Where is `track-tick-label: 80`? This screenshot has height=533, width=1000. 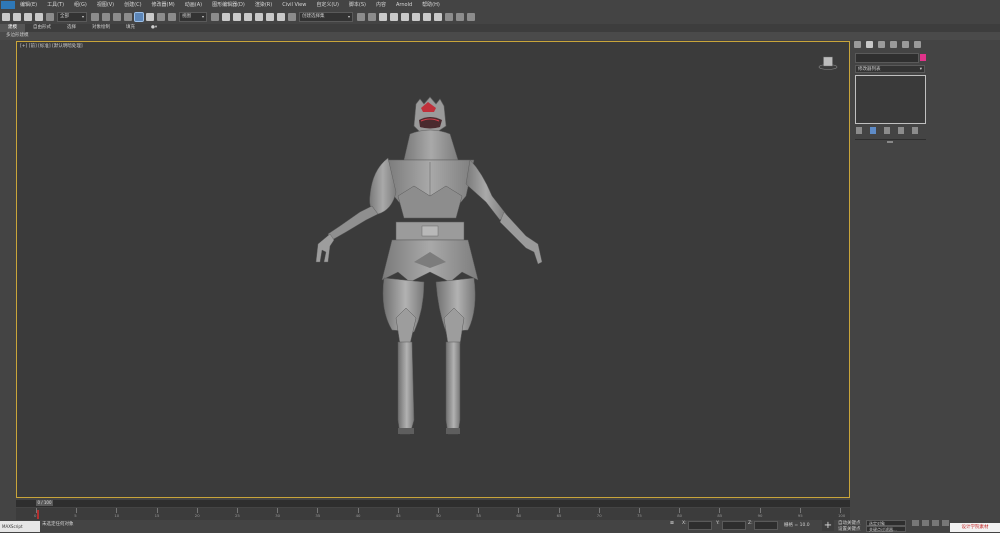
track-tick-label: 80 is located at coordinates (680, 515).